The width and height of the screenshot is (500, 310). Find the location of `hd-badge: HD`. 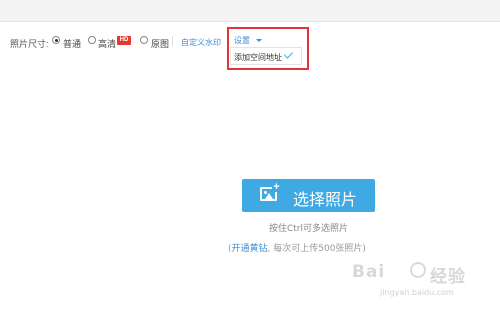

hd-badge: HD is located at coordinates (124, 40).